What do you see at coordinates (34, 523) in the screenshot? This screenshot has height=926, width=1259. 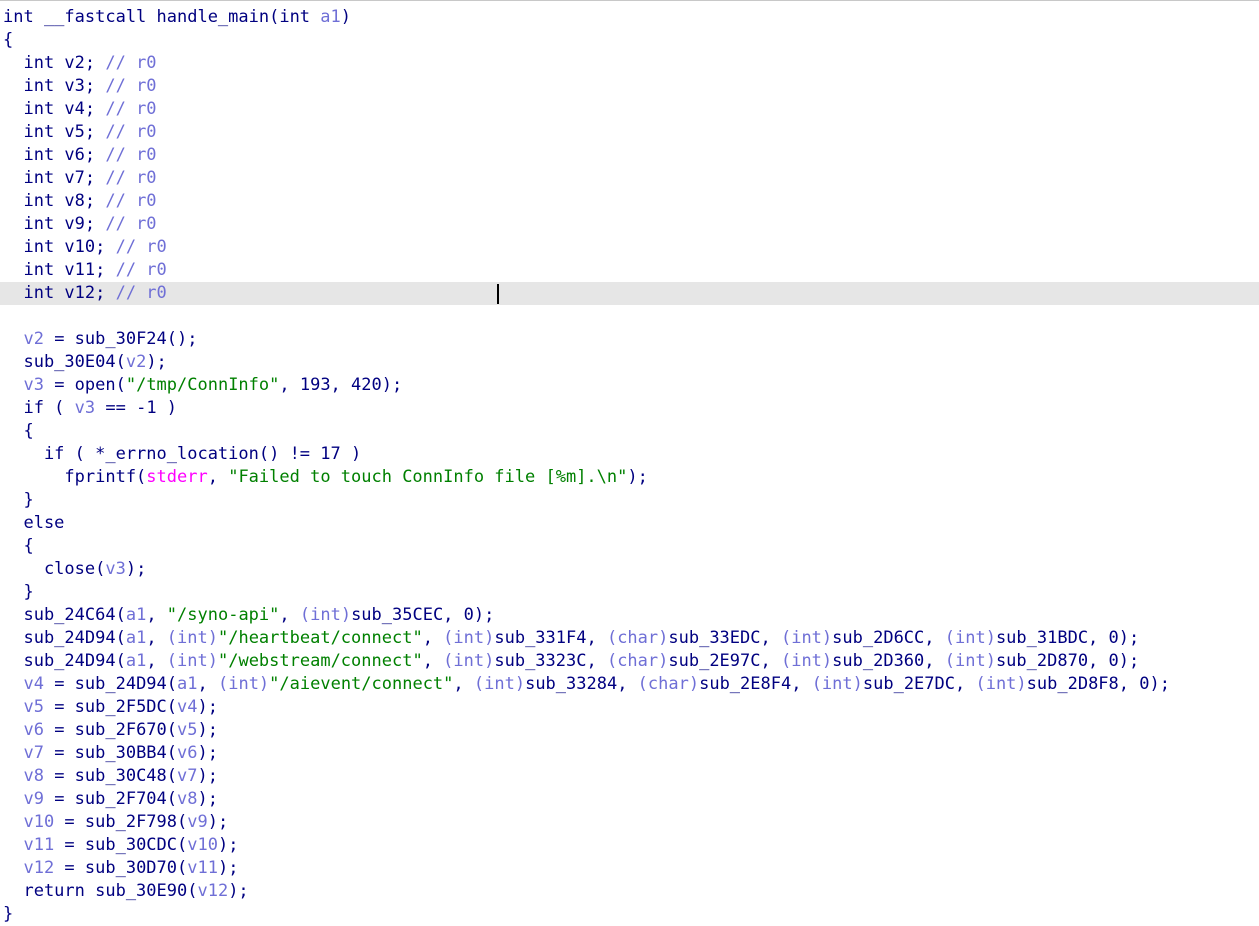 I see `code-token: else` at bounding box center [34, 523].